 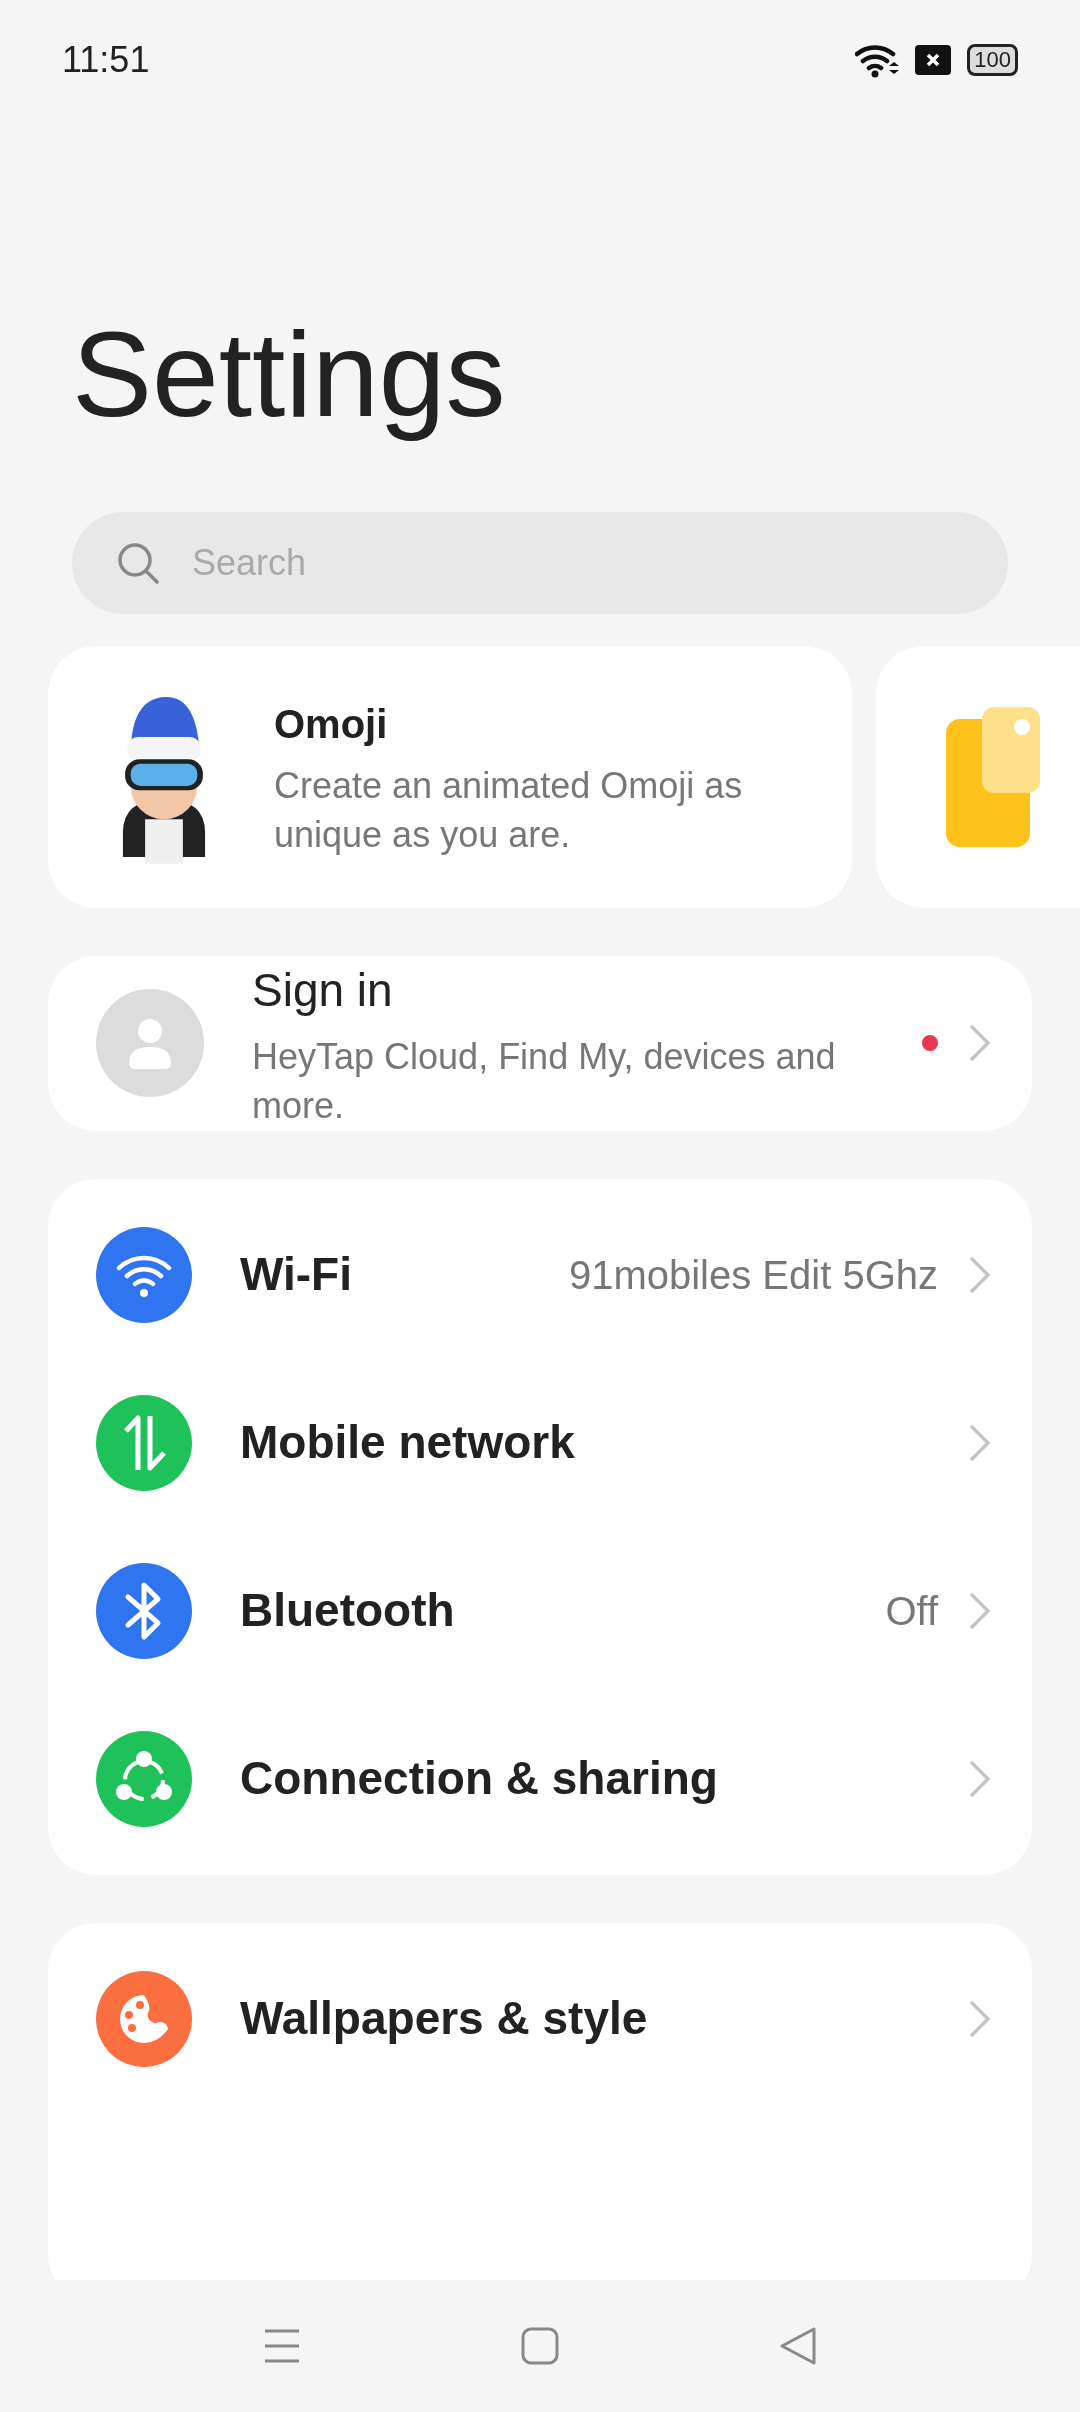 I want to click on row-value: 91mobiles Edit 5Ghz, so click(x=753, y=1275).